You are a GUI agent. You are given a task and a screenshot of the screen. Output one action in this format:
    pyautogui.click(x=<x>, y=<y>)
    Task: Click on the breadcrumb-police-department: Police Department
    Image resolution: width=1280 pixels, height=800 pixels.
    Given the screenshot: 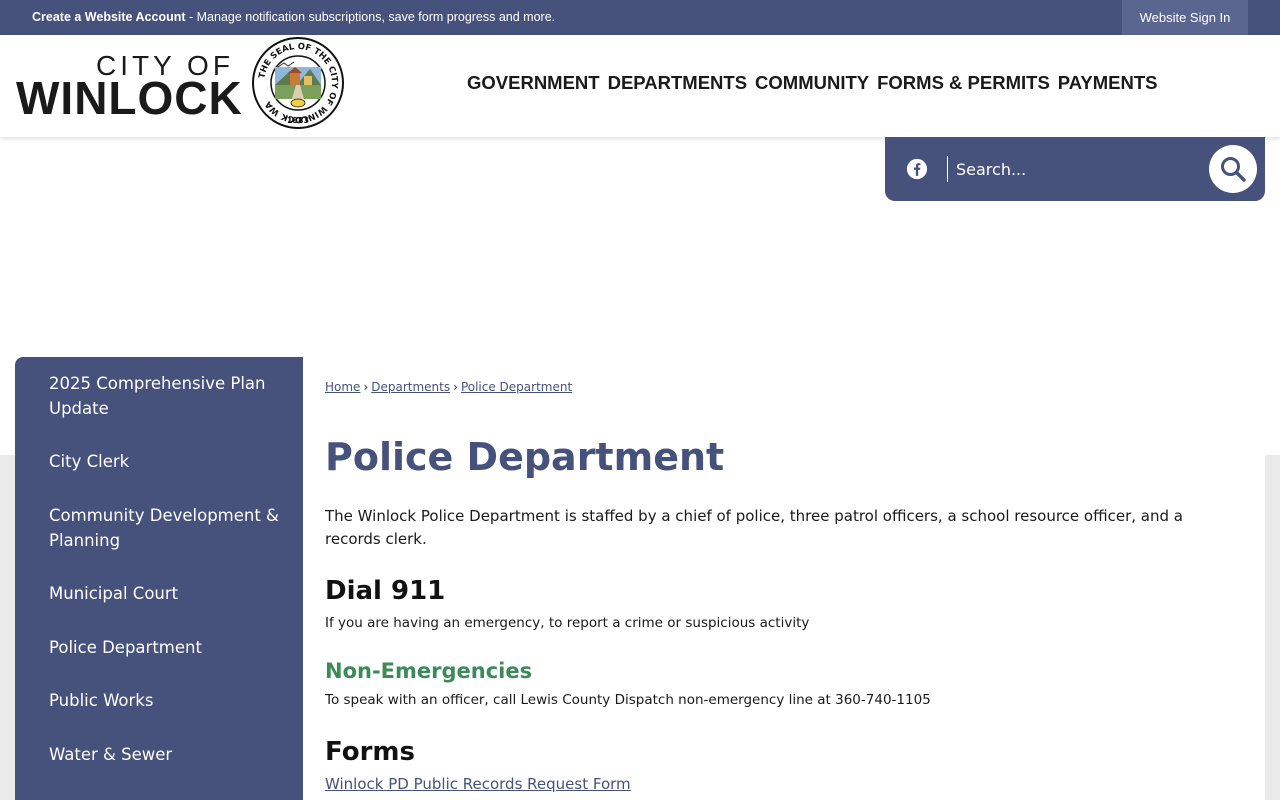 What is the action you would take?
    pyautogui.click(x=516, y=387)
    